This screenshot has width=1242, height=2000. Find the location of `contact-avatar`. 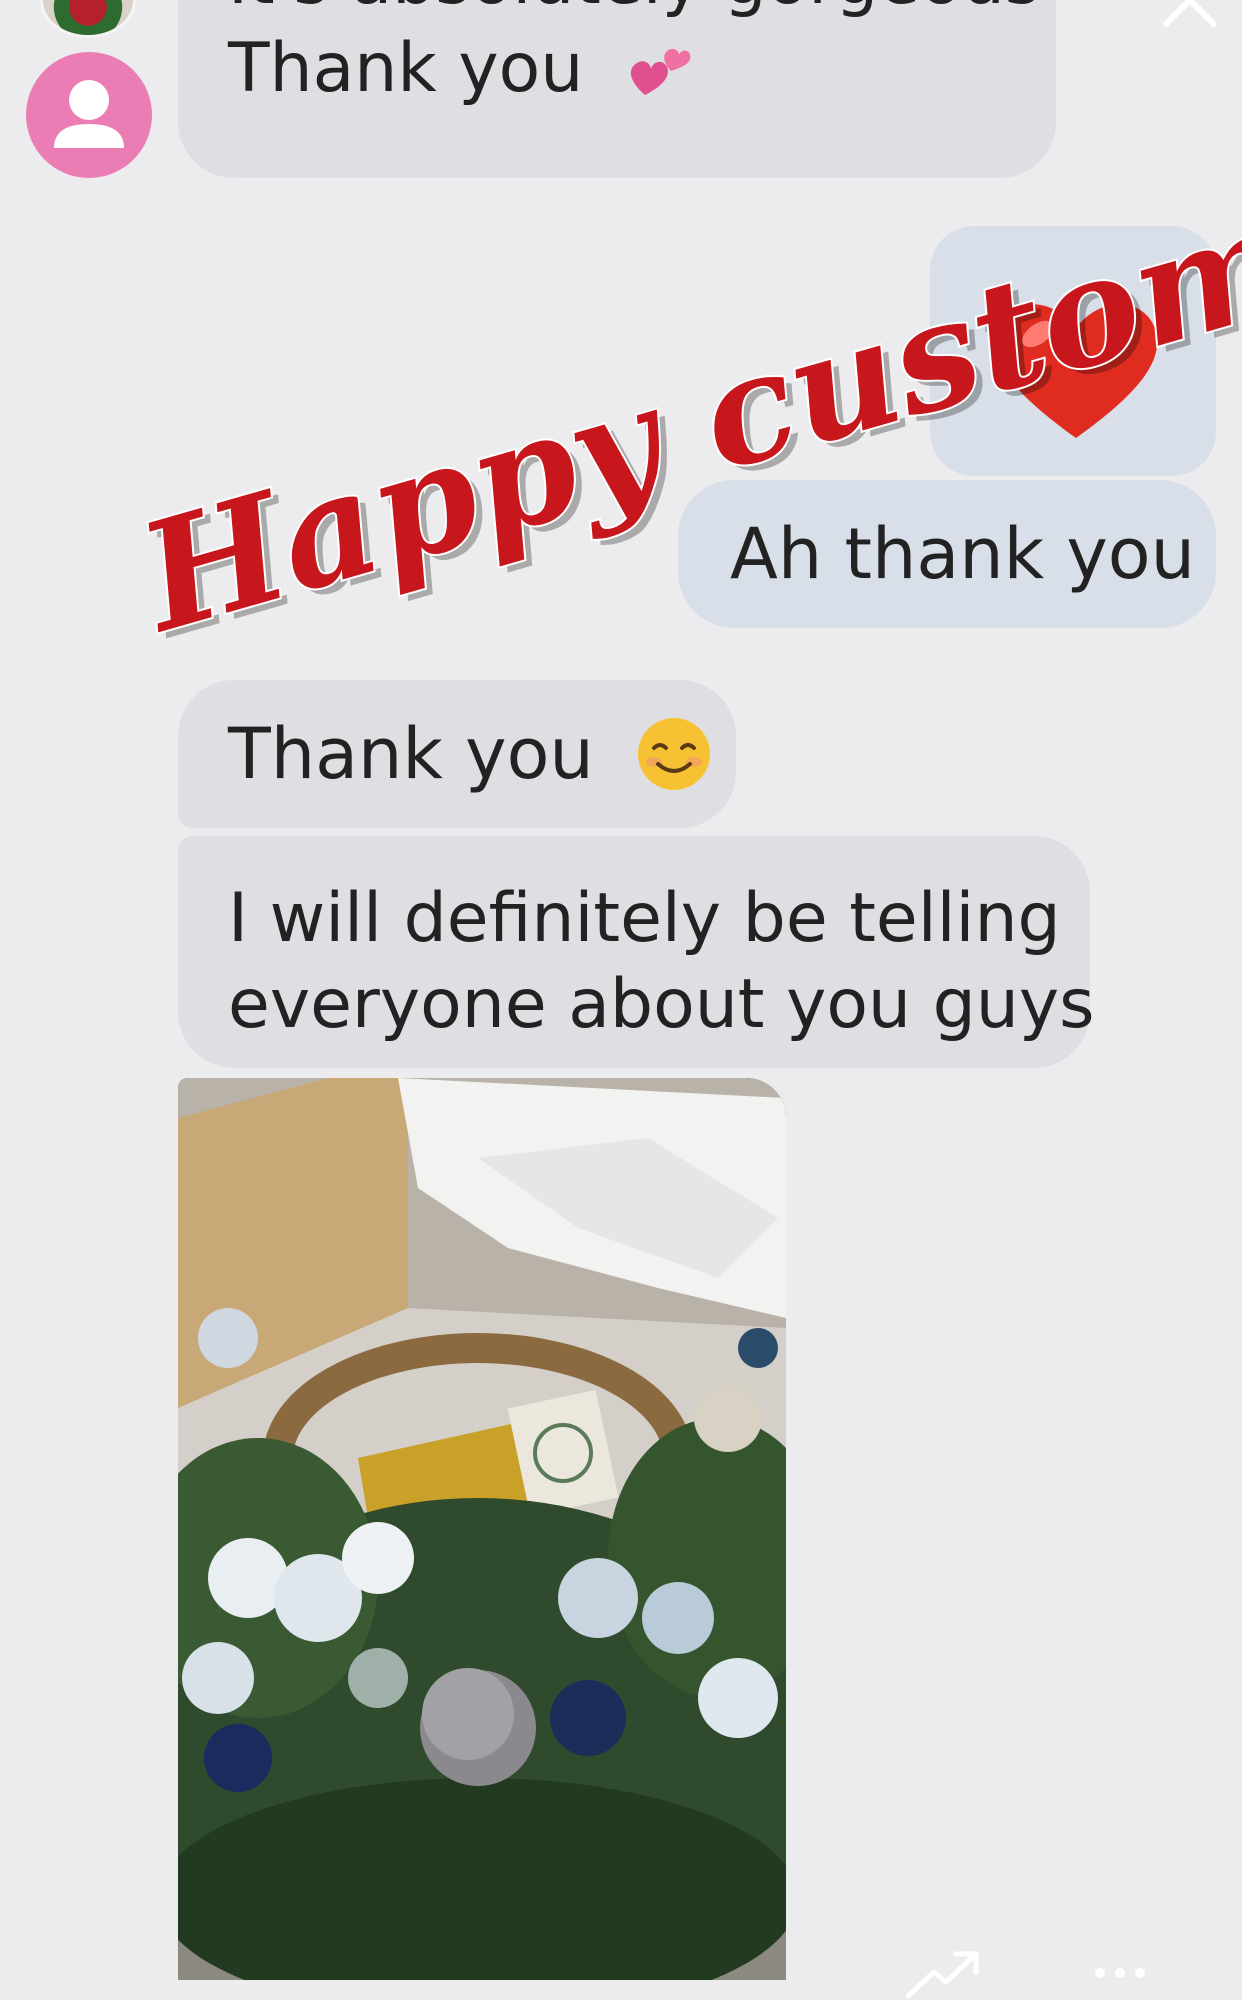

contact-avatar is located at coordinates (89, 115).